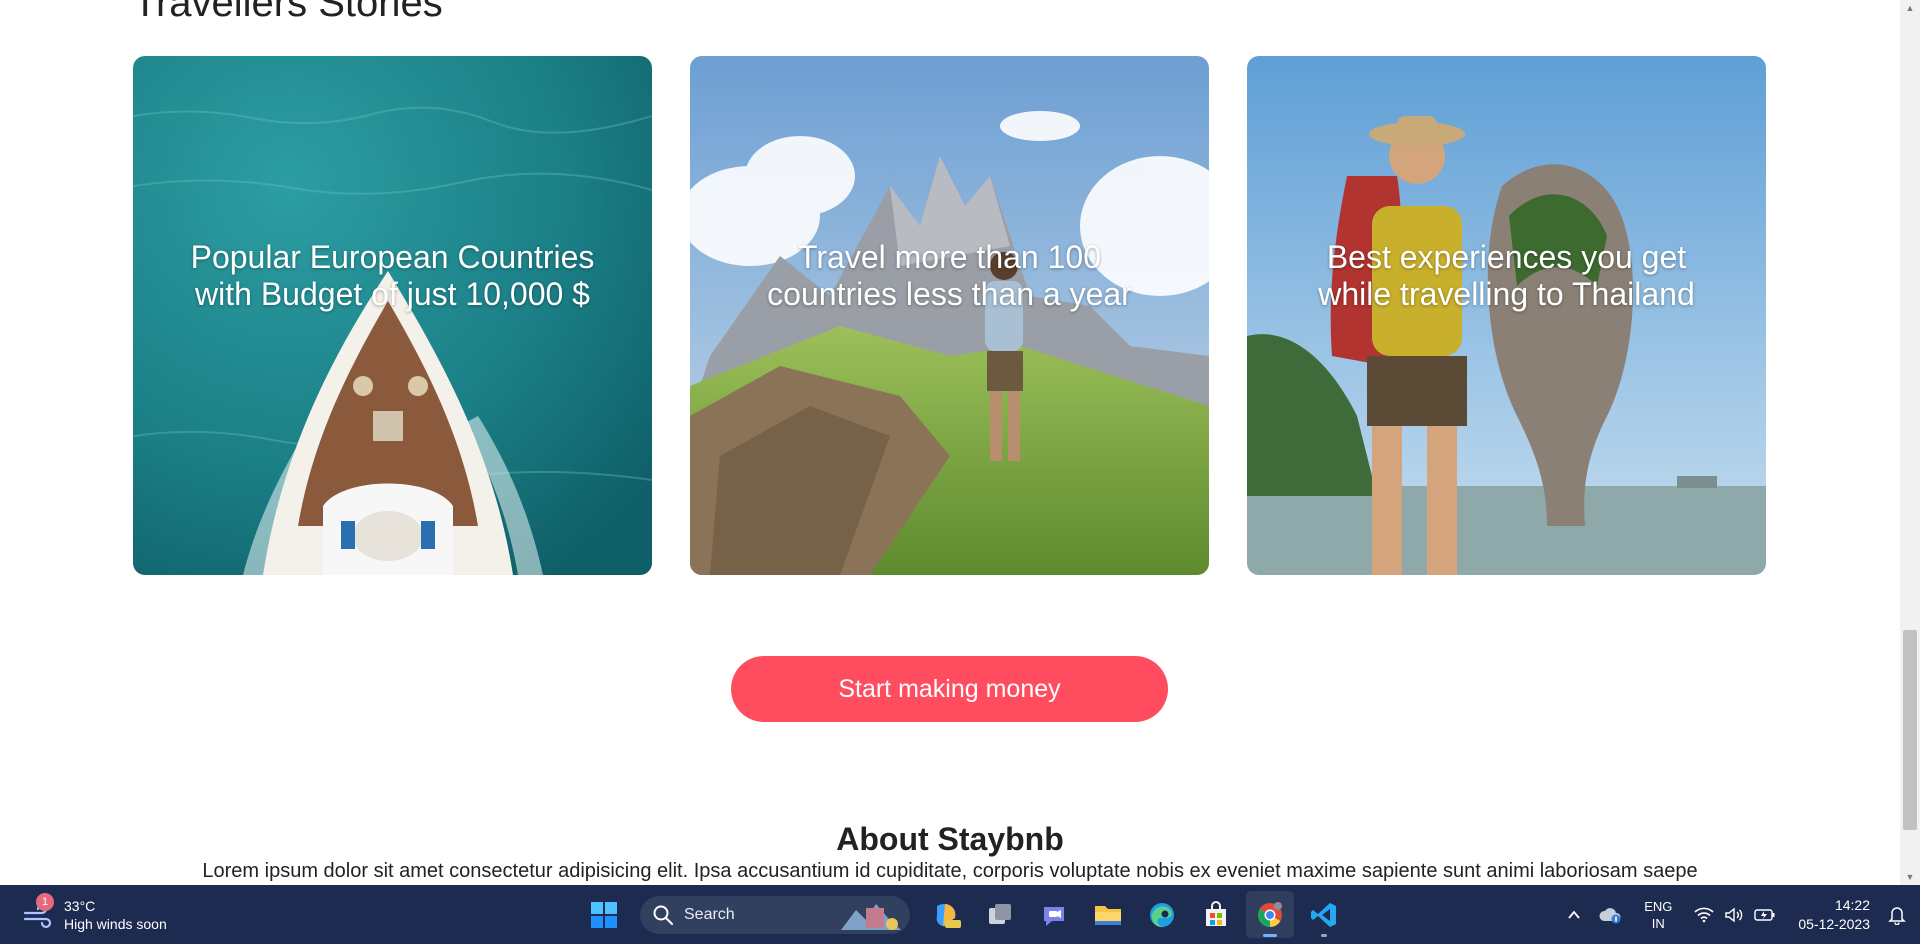 The image size is (1920, 944). I want to click on task-view-button, so click(1000, 914).